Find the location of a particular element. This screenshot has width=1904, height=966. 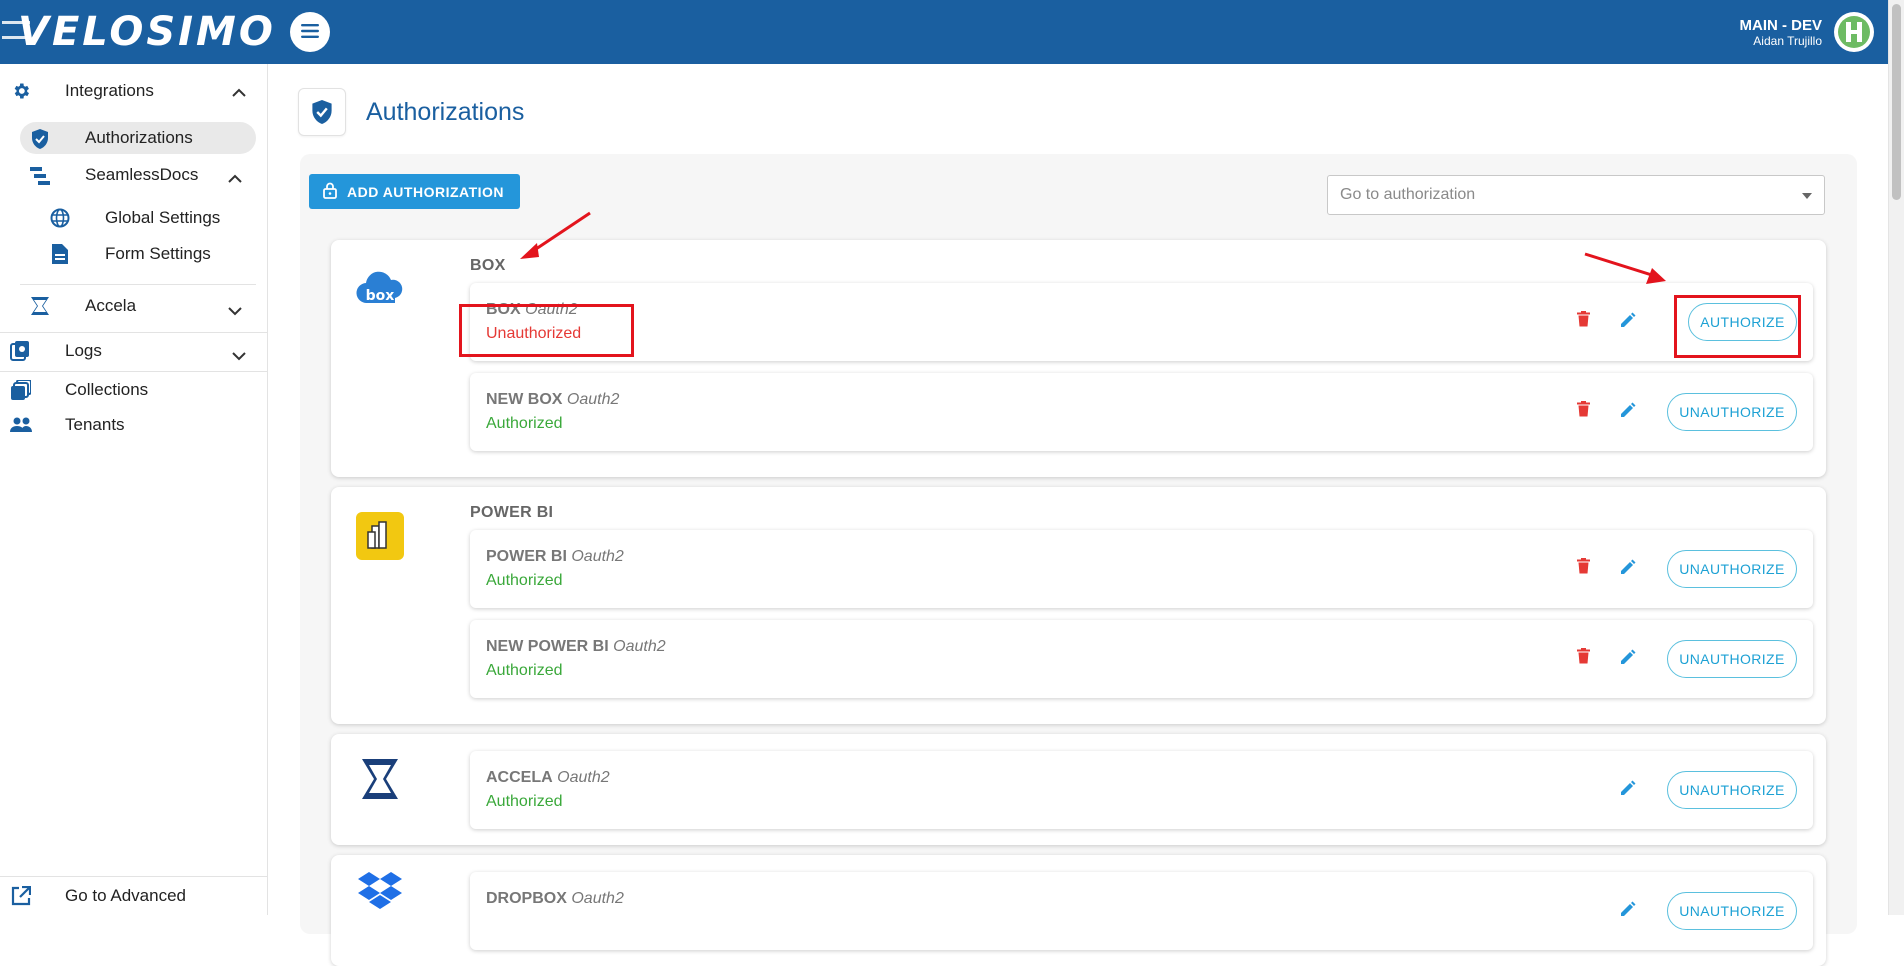

vertical-scrollbar is located at coordinates (1896, 457).